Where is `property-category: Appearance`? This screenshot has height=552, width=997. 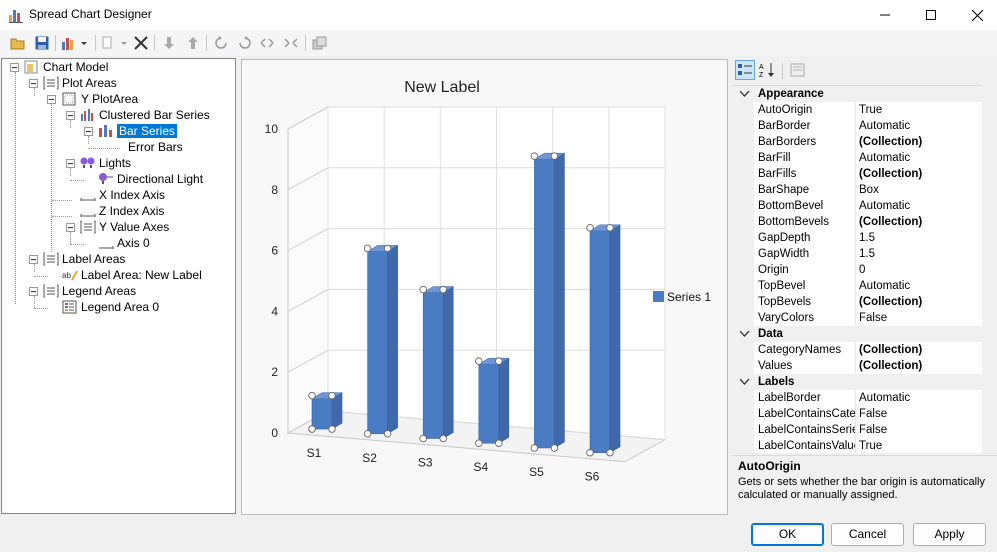 property-category: Appearance is located at coordinates (857, 94).